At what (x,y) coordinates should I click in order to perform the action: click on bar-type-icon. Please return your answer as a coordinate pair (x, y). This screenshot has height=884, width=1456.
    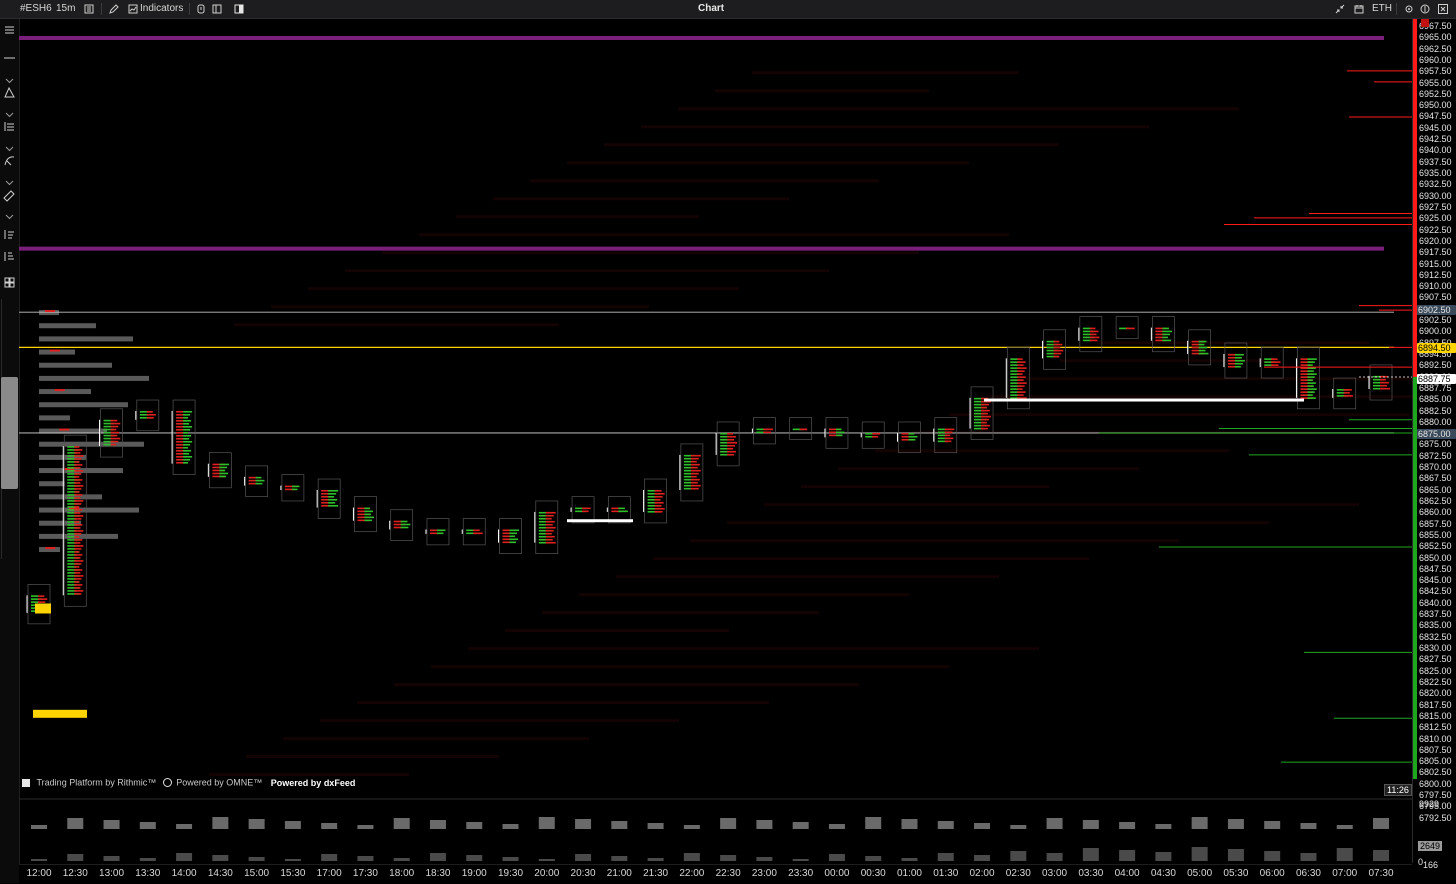
    Looking at the image, I should click on (89, 9).